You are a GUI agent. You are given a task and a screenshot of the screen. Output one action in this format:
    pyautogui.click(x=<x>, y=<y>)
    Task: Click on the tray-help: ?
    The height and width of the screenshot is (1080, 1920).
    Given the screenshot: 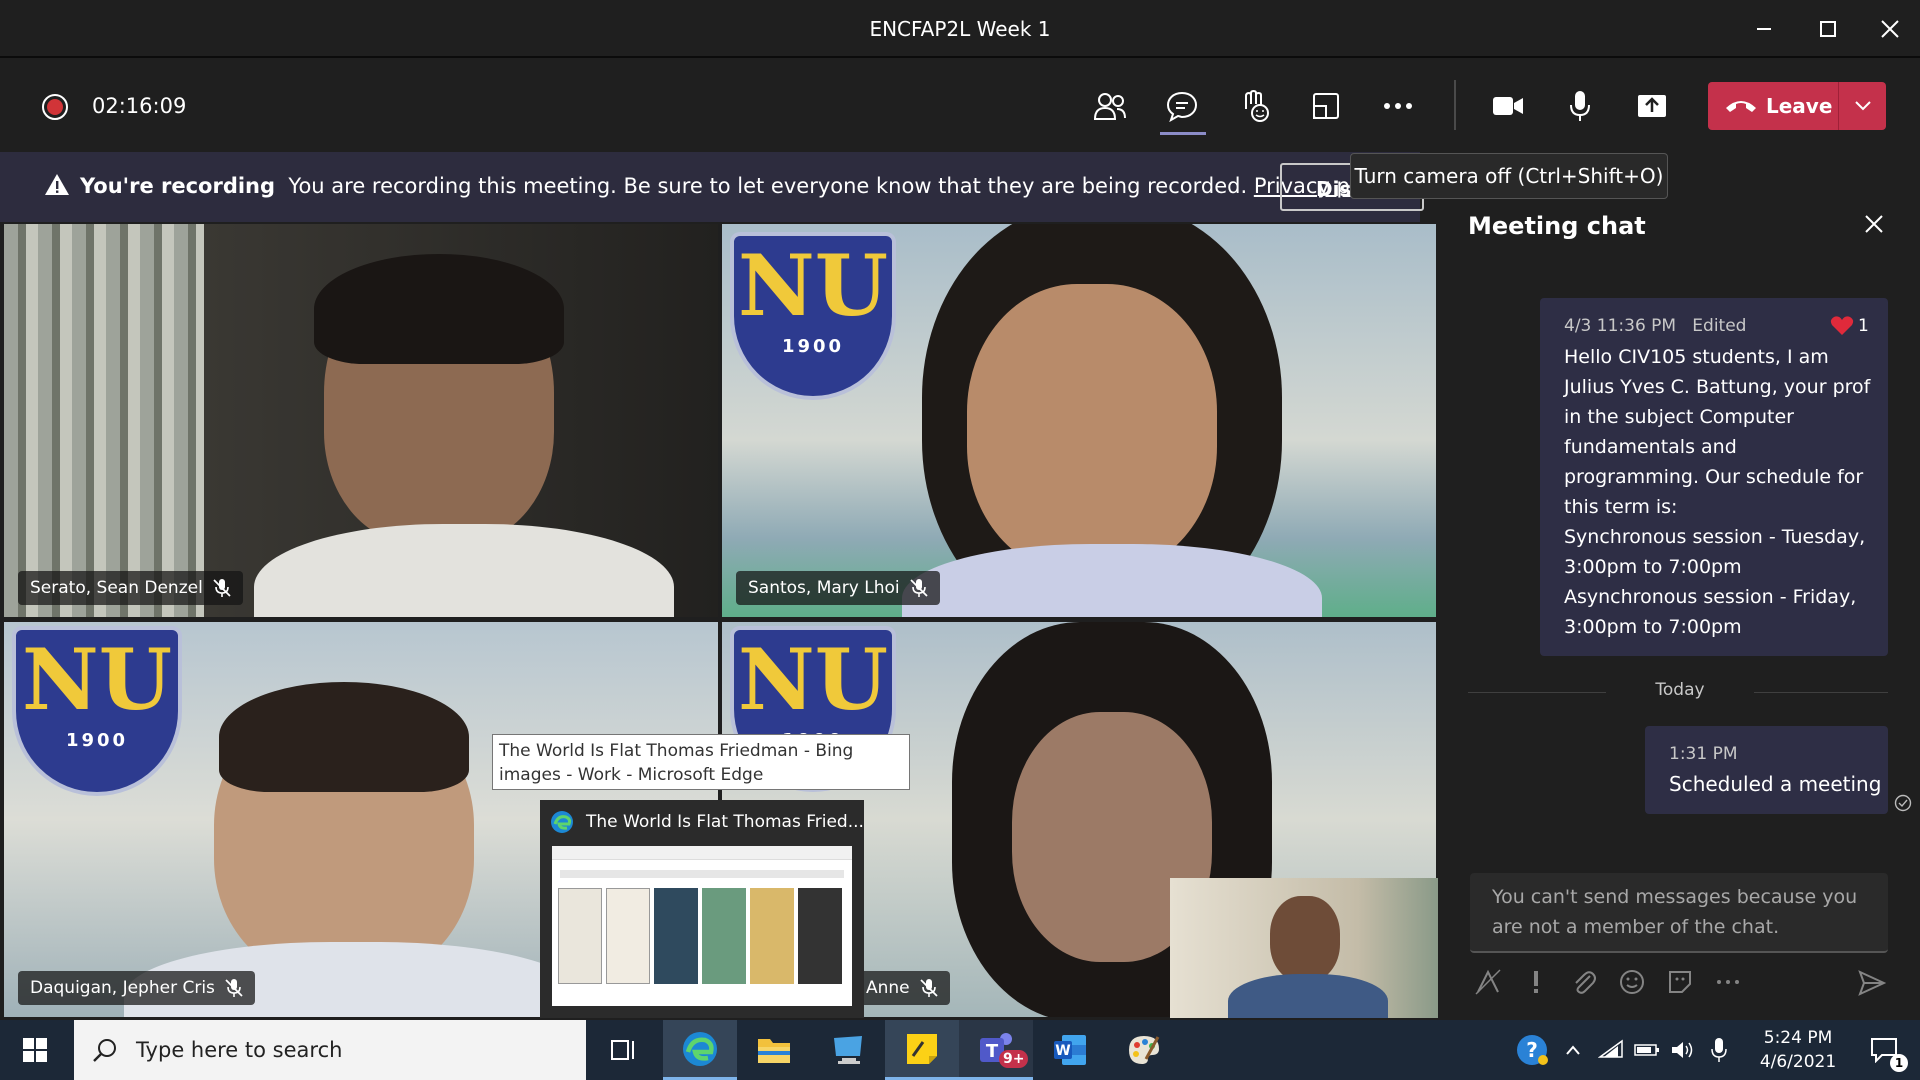 What is the action you would take?
    pyautogui.click(x=1532, y=1050)
    